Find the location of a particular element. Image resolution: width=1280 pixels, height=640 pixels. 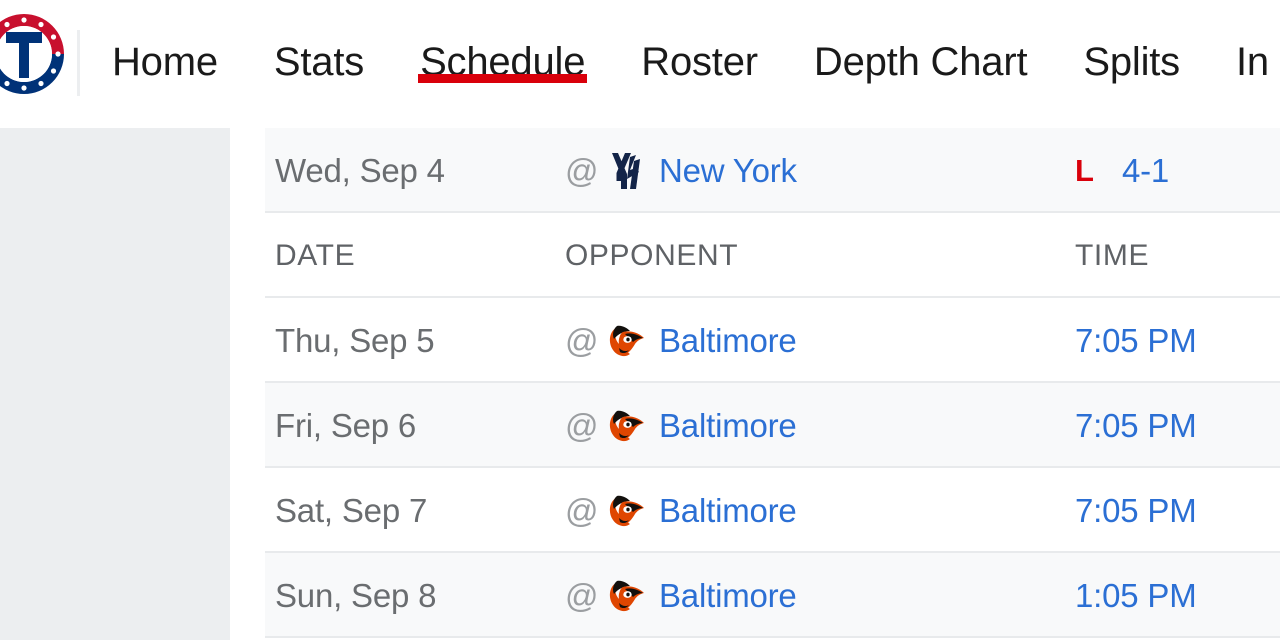

game-date: Sun, Sep 8 is located at coordinates (356, 595).